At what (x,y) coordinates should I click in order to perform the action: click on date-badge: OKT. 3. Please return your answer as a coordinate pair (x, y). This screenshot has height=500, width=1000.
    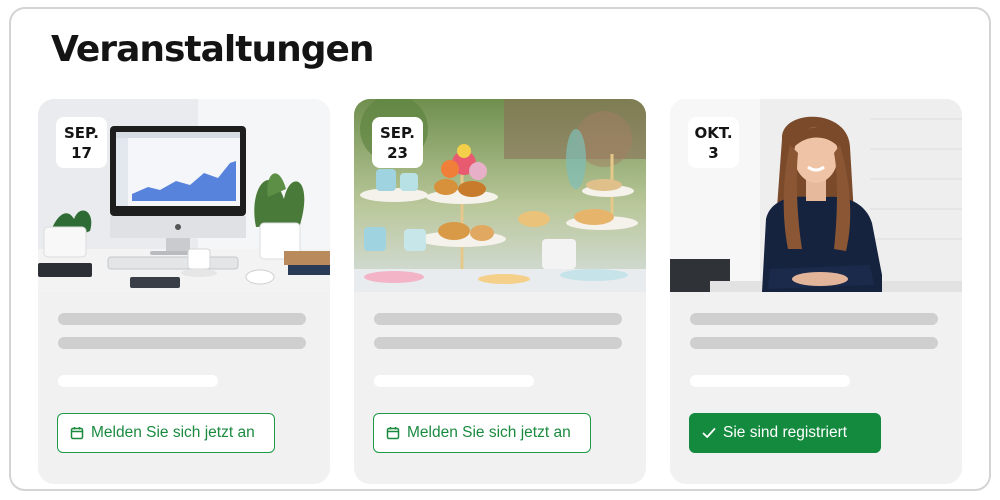
    Looking at the image, I should click on (713, 142).